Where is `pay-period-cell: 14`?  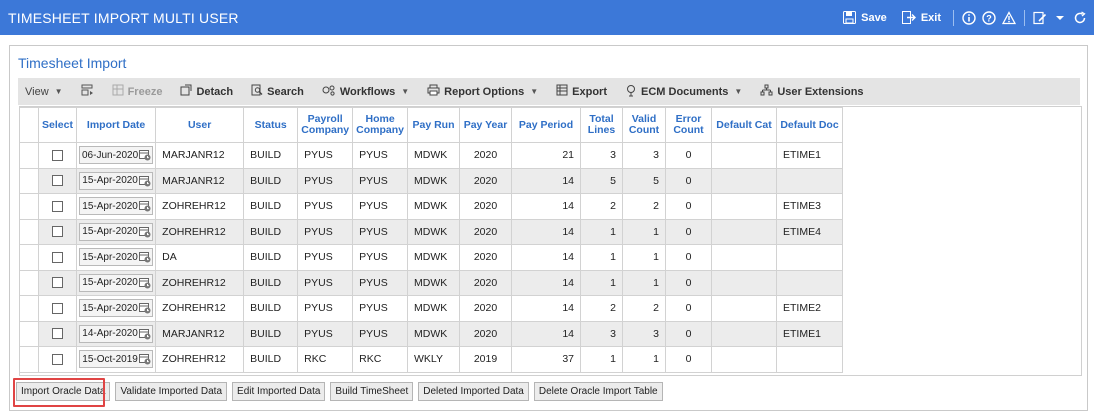 pay-period-cell: 14 is located at coordinates (546, 206).